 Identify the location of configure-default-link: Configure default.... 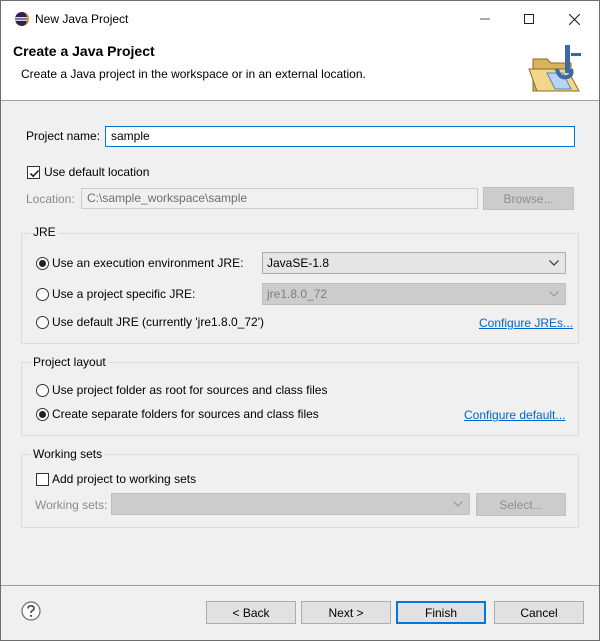
(514, 415).